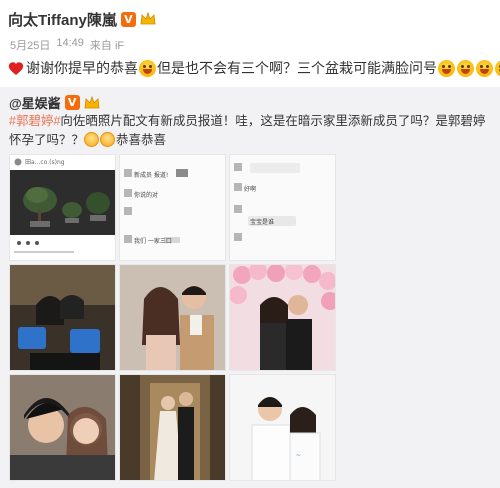 Image resolution: width=500 pixels, height=488 pixels. What do you see at coordinates (282, 317) in the screenshot?
I see `tile-balloon-photo` at bounding box center [282, 317].